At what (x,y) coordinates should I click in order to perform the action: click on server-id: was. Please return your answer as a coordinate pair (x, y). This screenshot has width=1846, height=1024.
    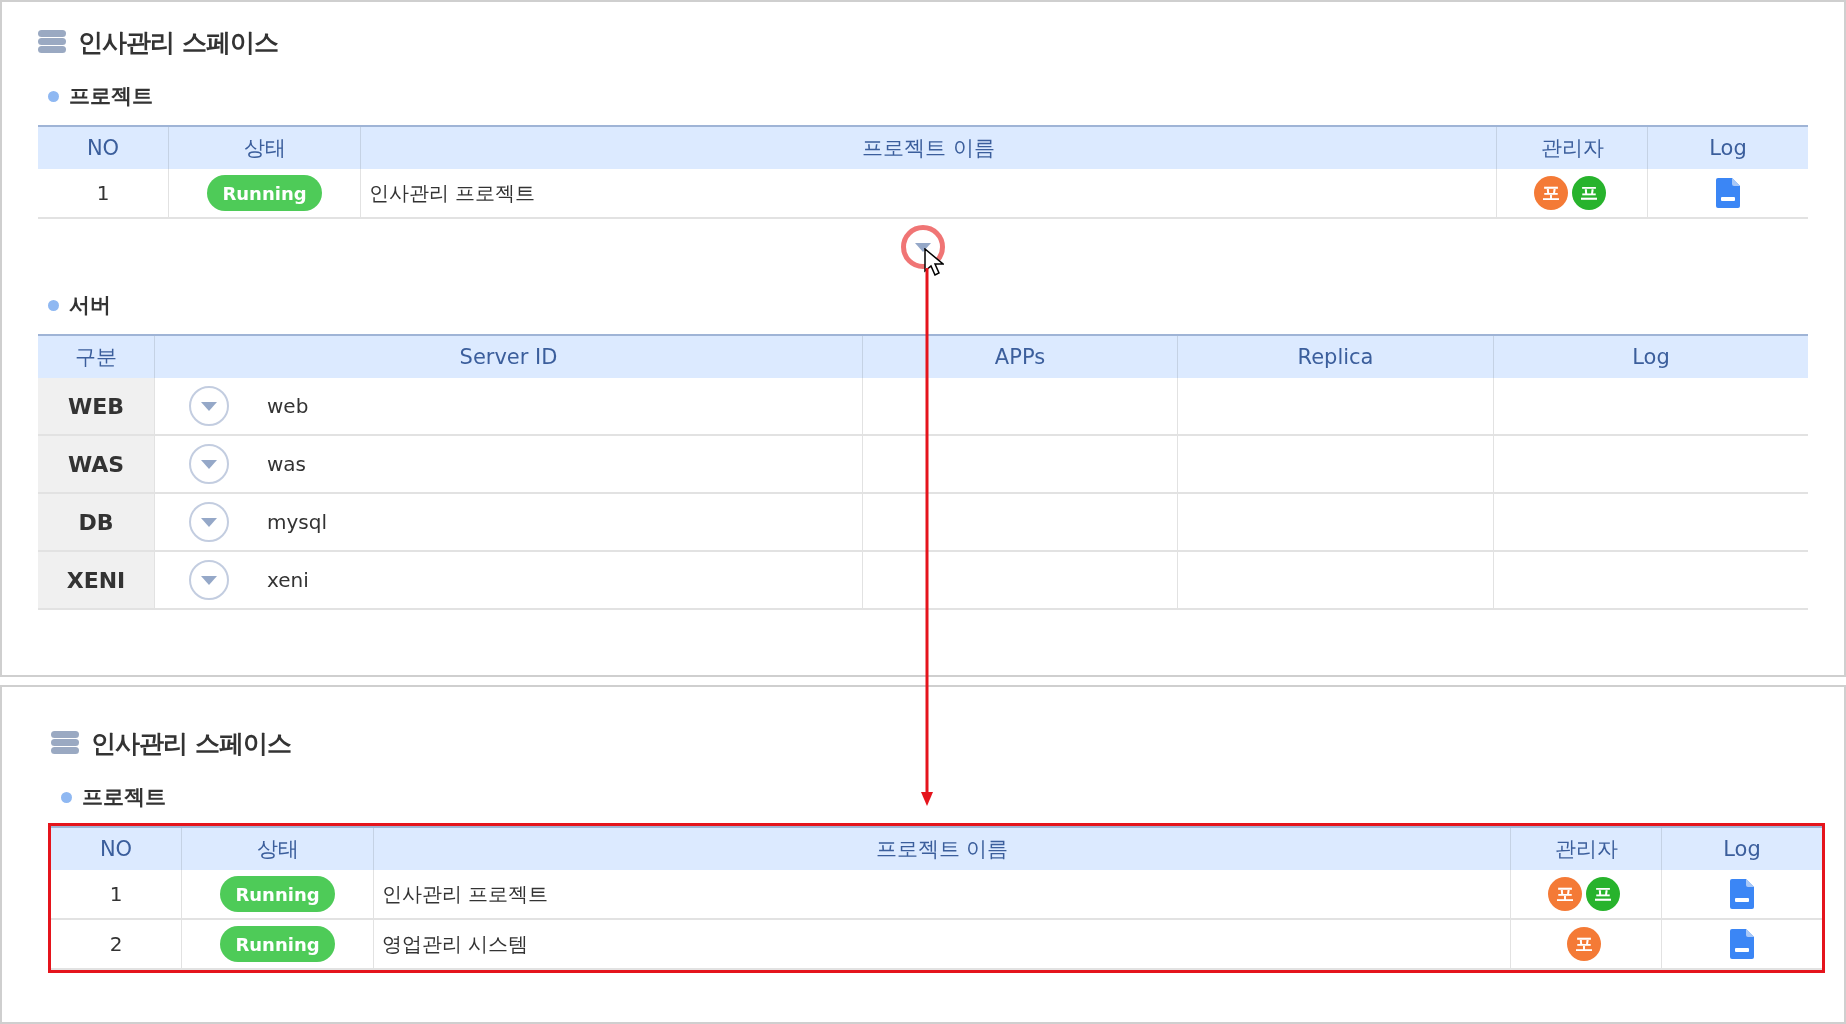
    Looking at the image, I should click on (287, 464).